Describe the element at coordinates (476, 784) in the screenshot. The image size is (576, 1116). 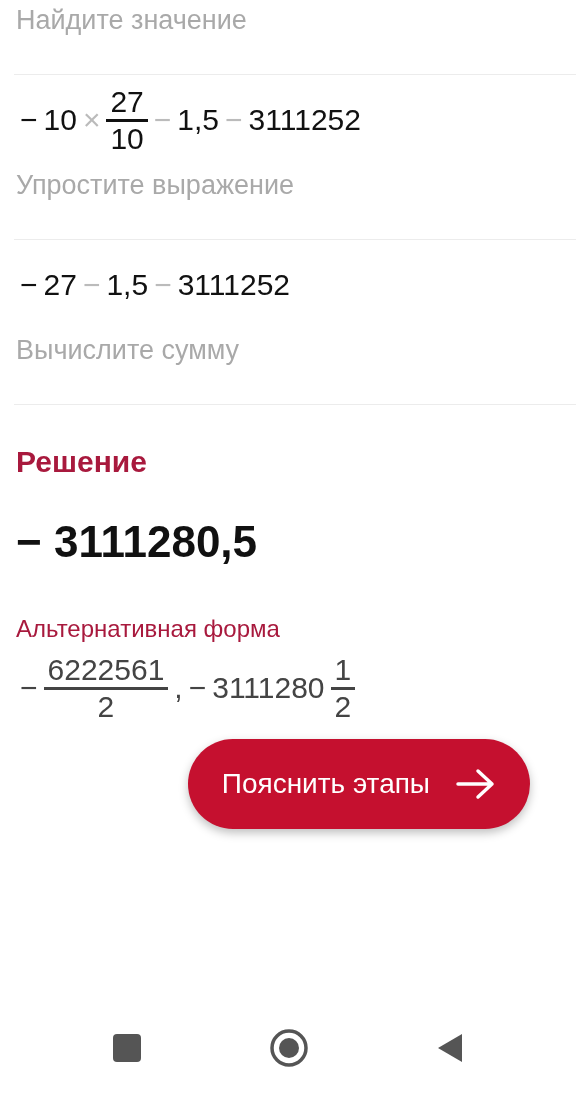
I see `arrow-right-icon` at that location.